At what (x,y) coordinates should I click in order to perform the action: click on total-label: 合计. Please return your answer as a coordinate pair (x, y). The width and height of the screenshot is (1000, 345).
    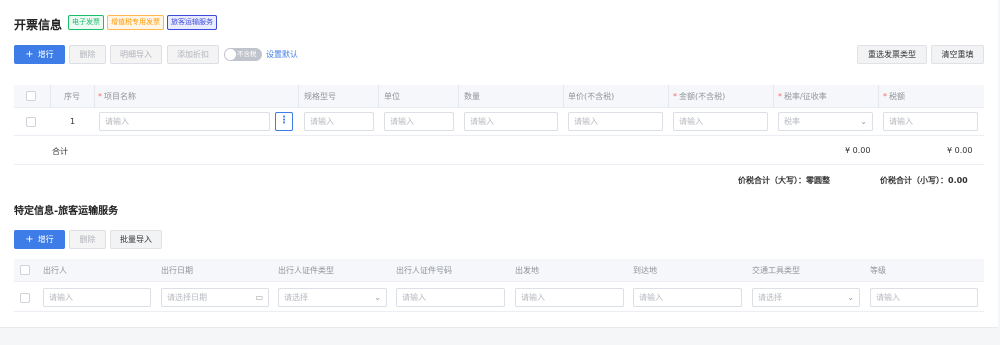
    Looking at the image, I should click on (60, 151).